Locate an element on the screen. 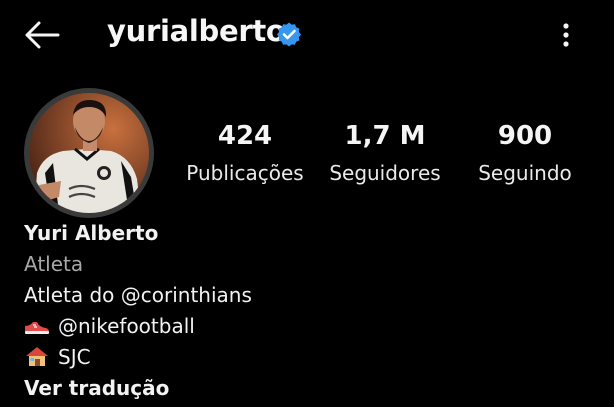 The width and height of the screenshot is (614, 407). avatar is located at coordinates (89, 153).